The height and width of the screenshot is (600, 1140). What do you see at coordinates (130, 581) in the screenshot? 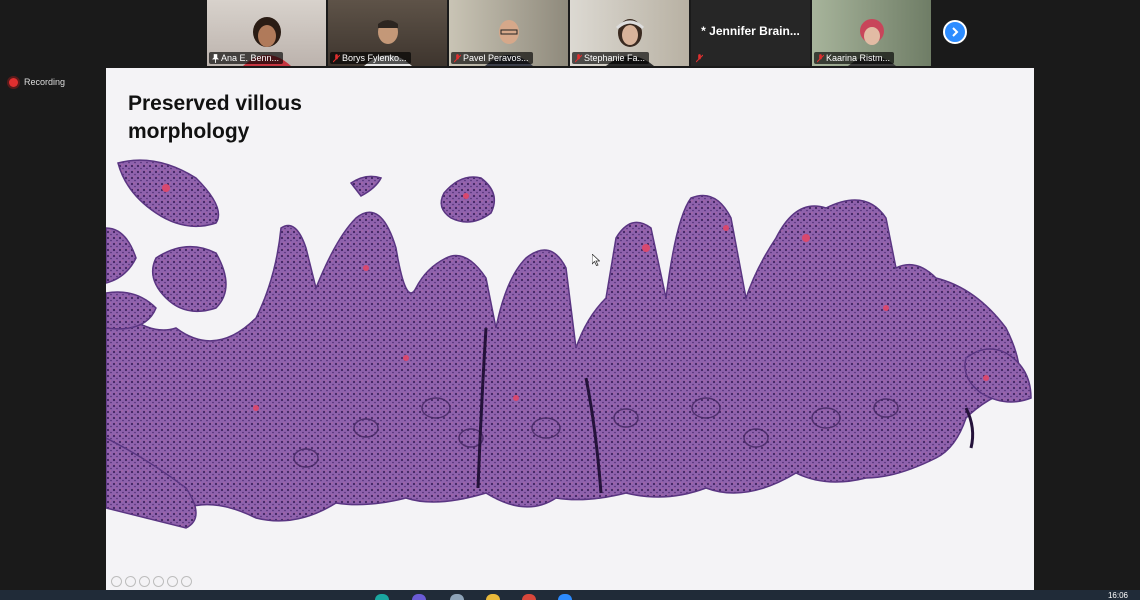
I see `next-slide-icon` at bounding box center [130, 581].